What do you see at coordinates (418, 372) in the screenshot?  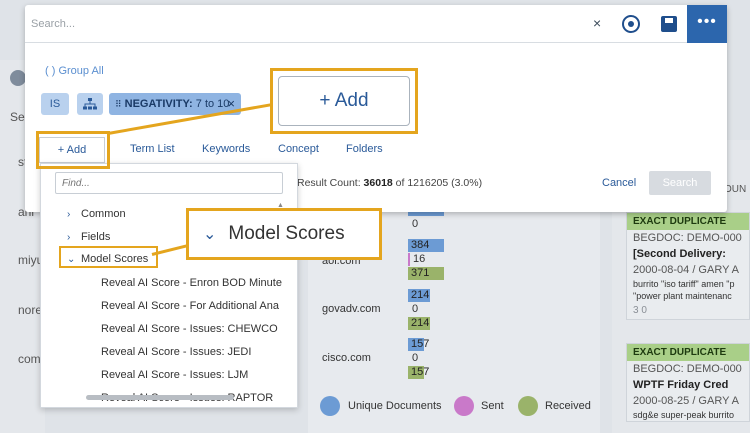 I see `bar-received: 157` at bounding box center [418, 372].